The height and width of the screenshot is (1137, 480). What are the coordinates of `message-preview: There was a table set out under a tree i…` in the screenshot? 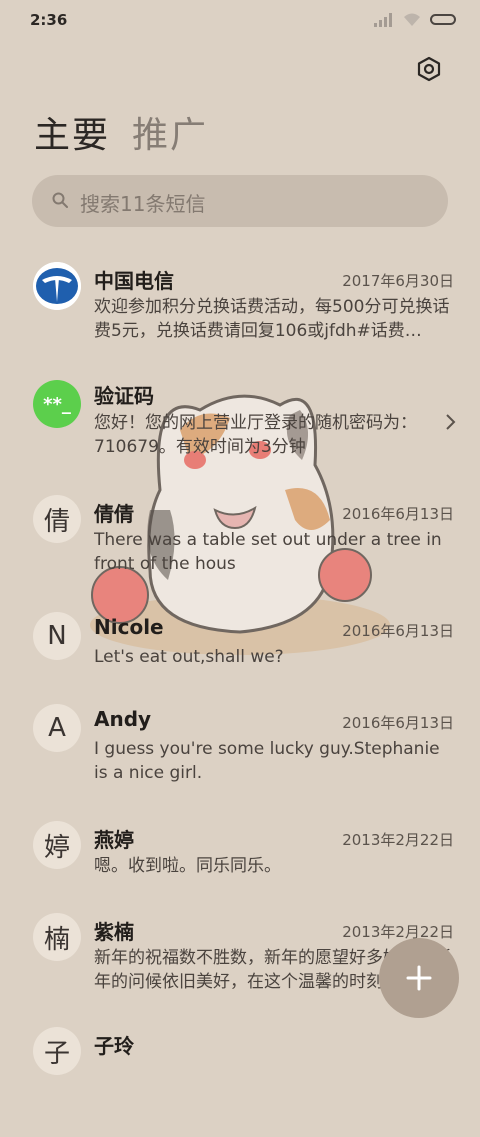 It's located at (268, 552).